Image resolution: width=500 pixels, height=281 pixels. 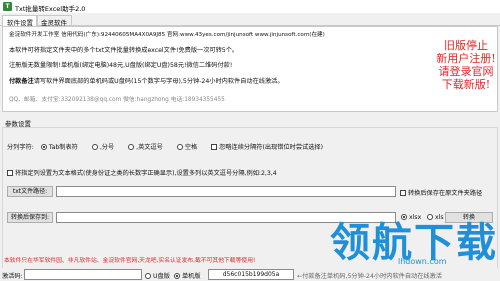 I want to click on tab-software-settings: 软件设置, so click(x=20, y=21).